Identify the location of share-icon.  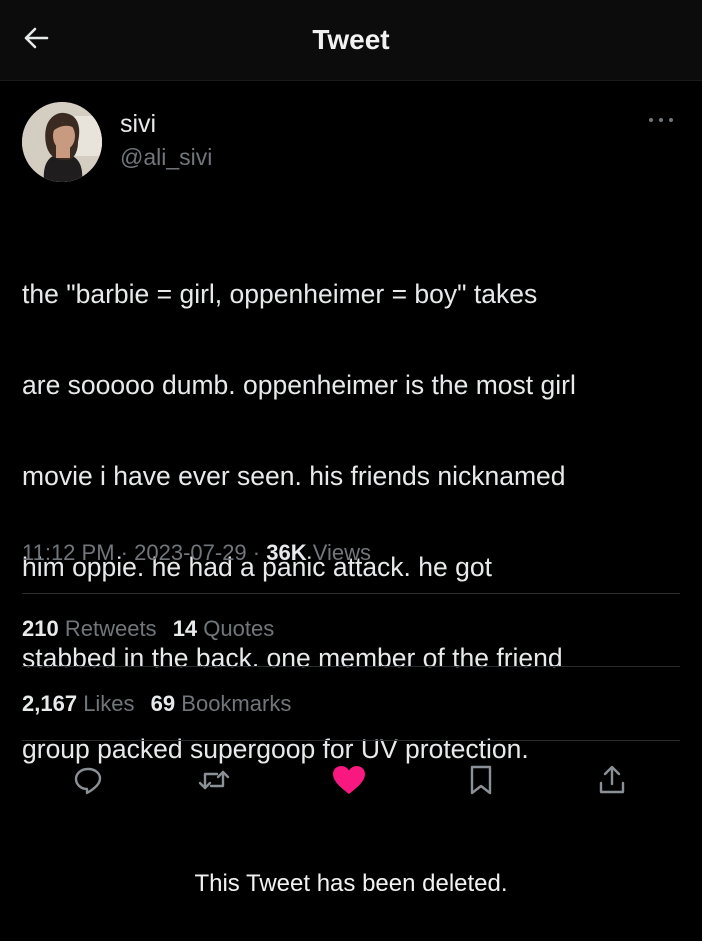
(612, 782).